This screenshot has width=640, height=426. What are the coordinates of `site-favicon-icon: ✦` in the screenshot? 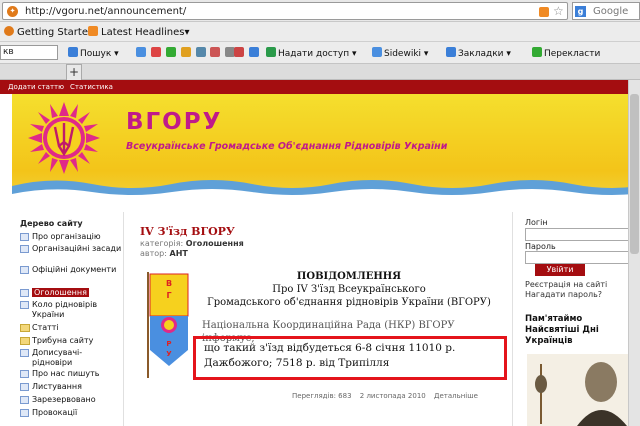 It's located at (12, 11).